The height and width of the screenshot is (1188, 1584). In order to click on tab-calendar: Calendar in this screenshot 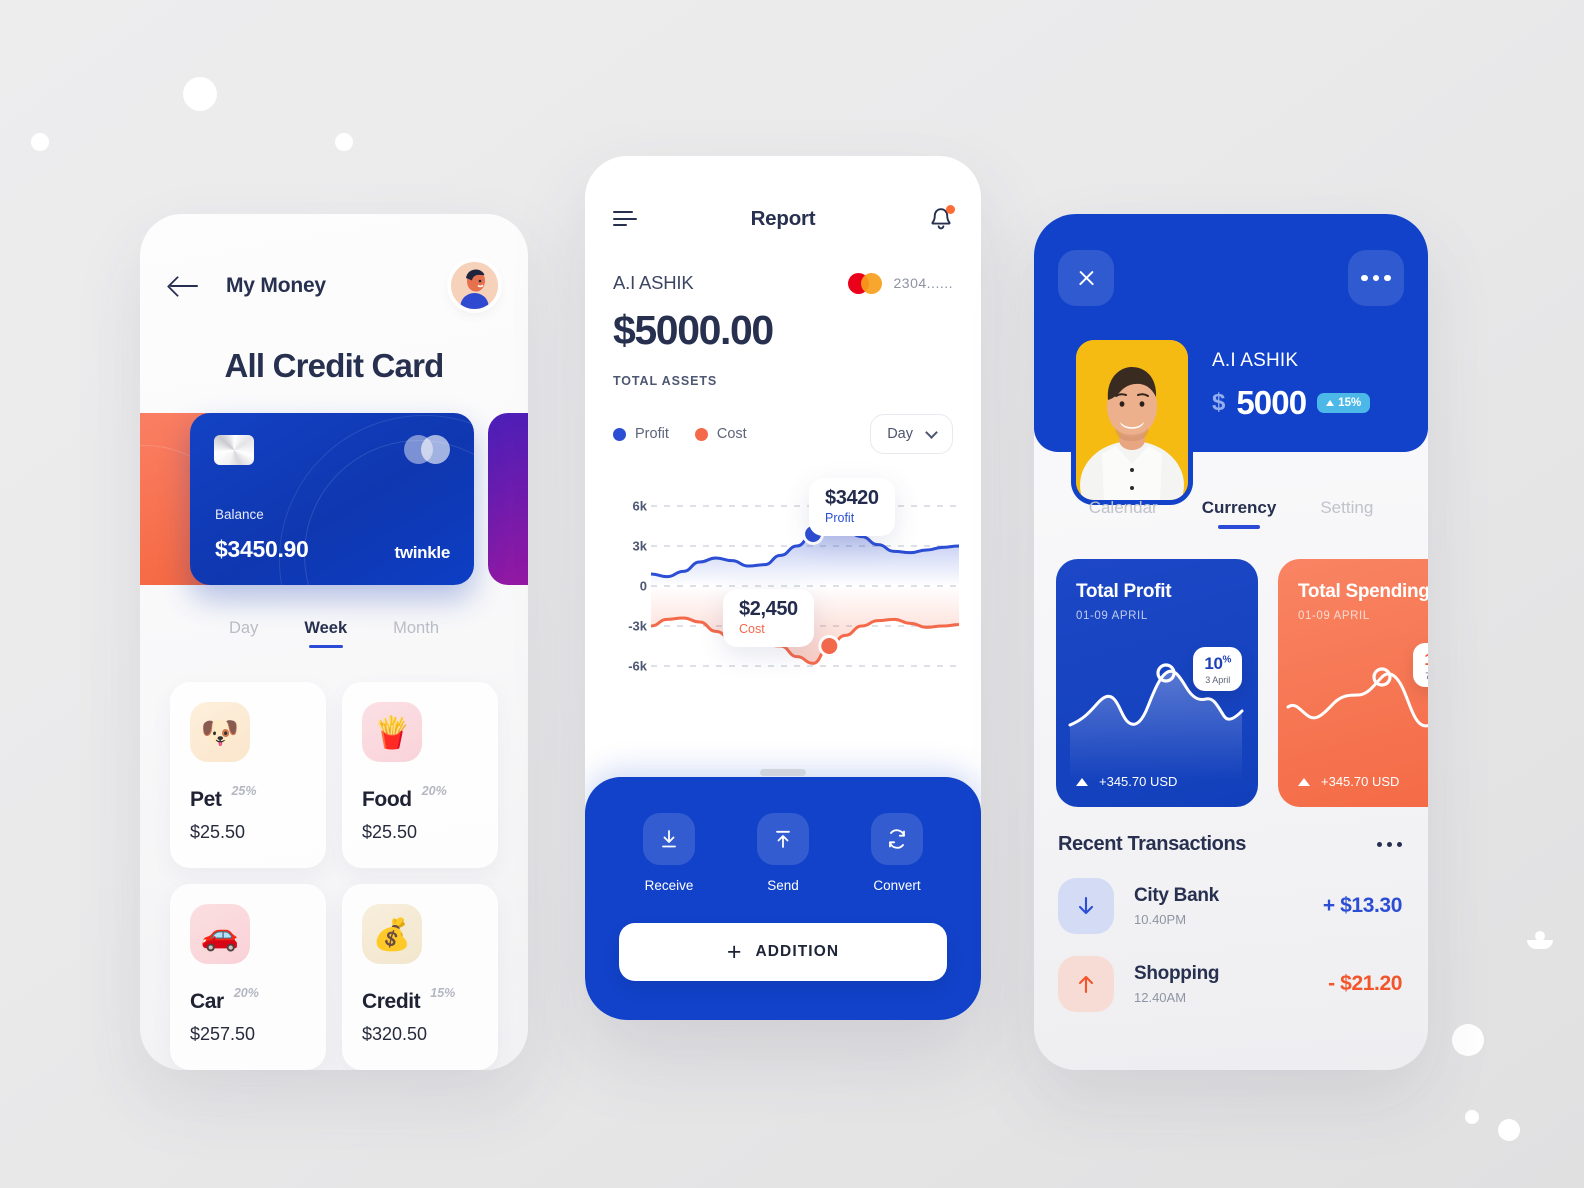, I will do `click(1123, 513)`.